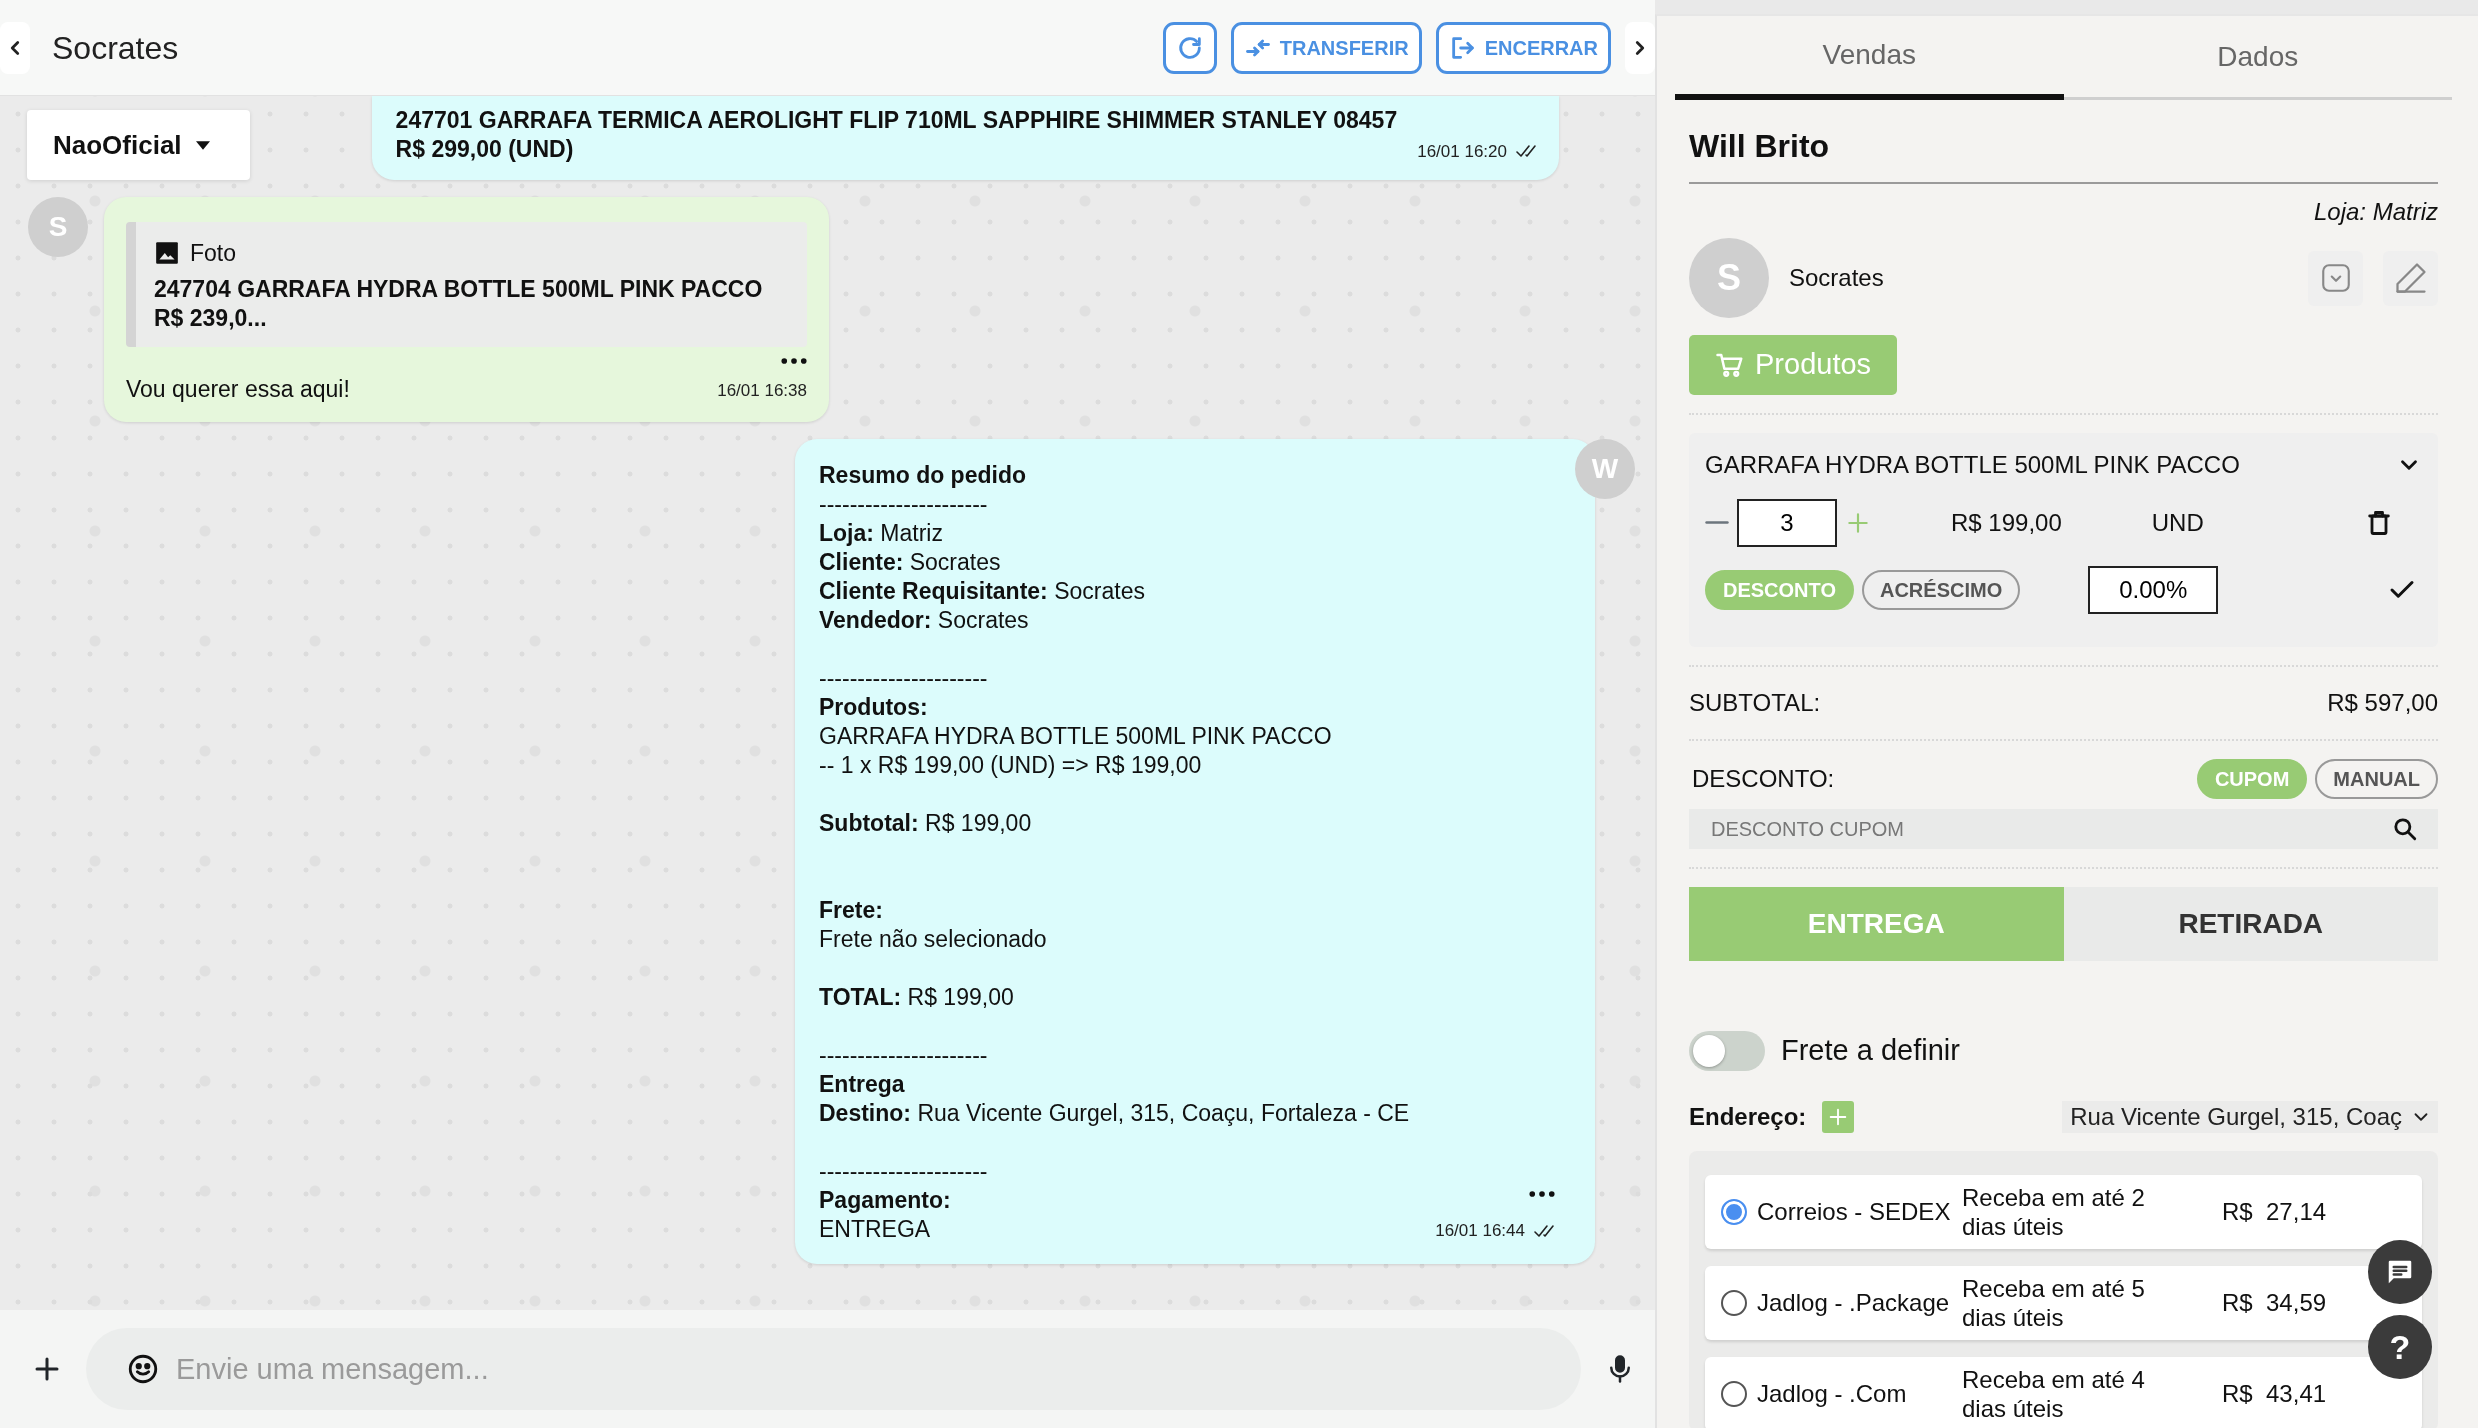  I want to click on toggle-switch, so click(1727, 1050).